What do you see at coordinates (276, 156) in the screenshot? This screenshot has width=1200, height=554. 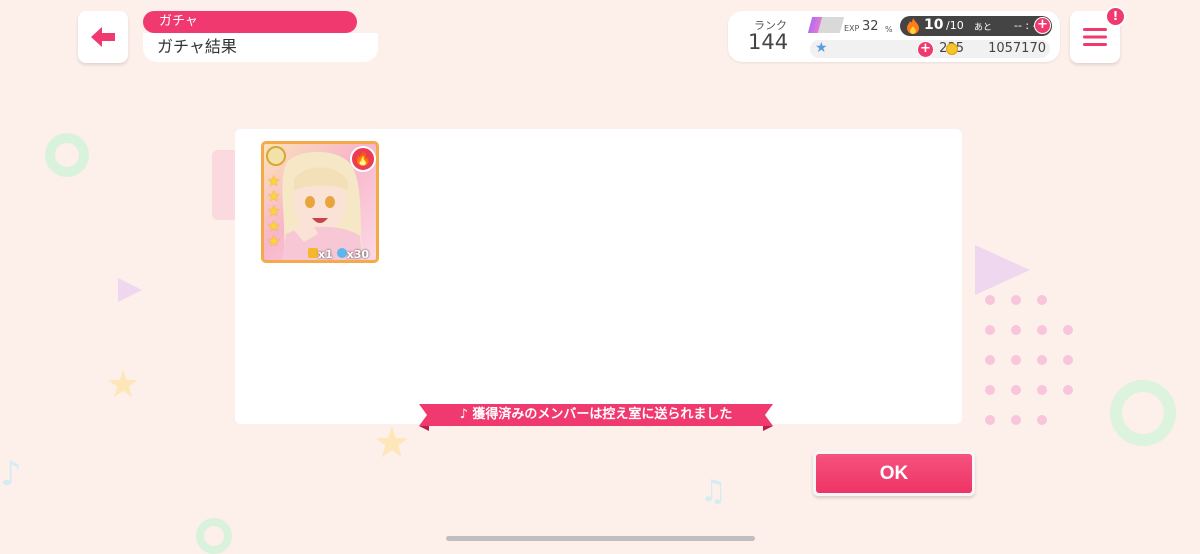 I see `band-emblem-icon` at bounding box center [276, 156].